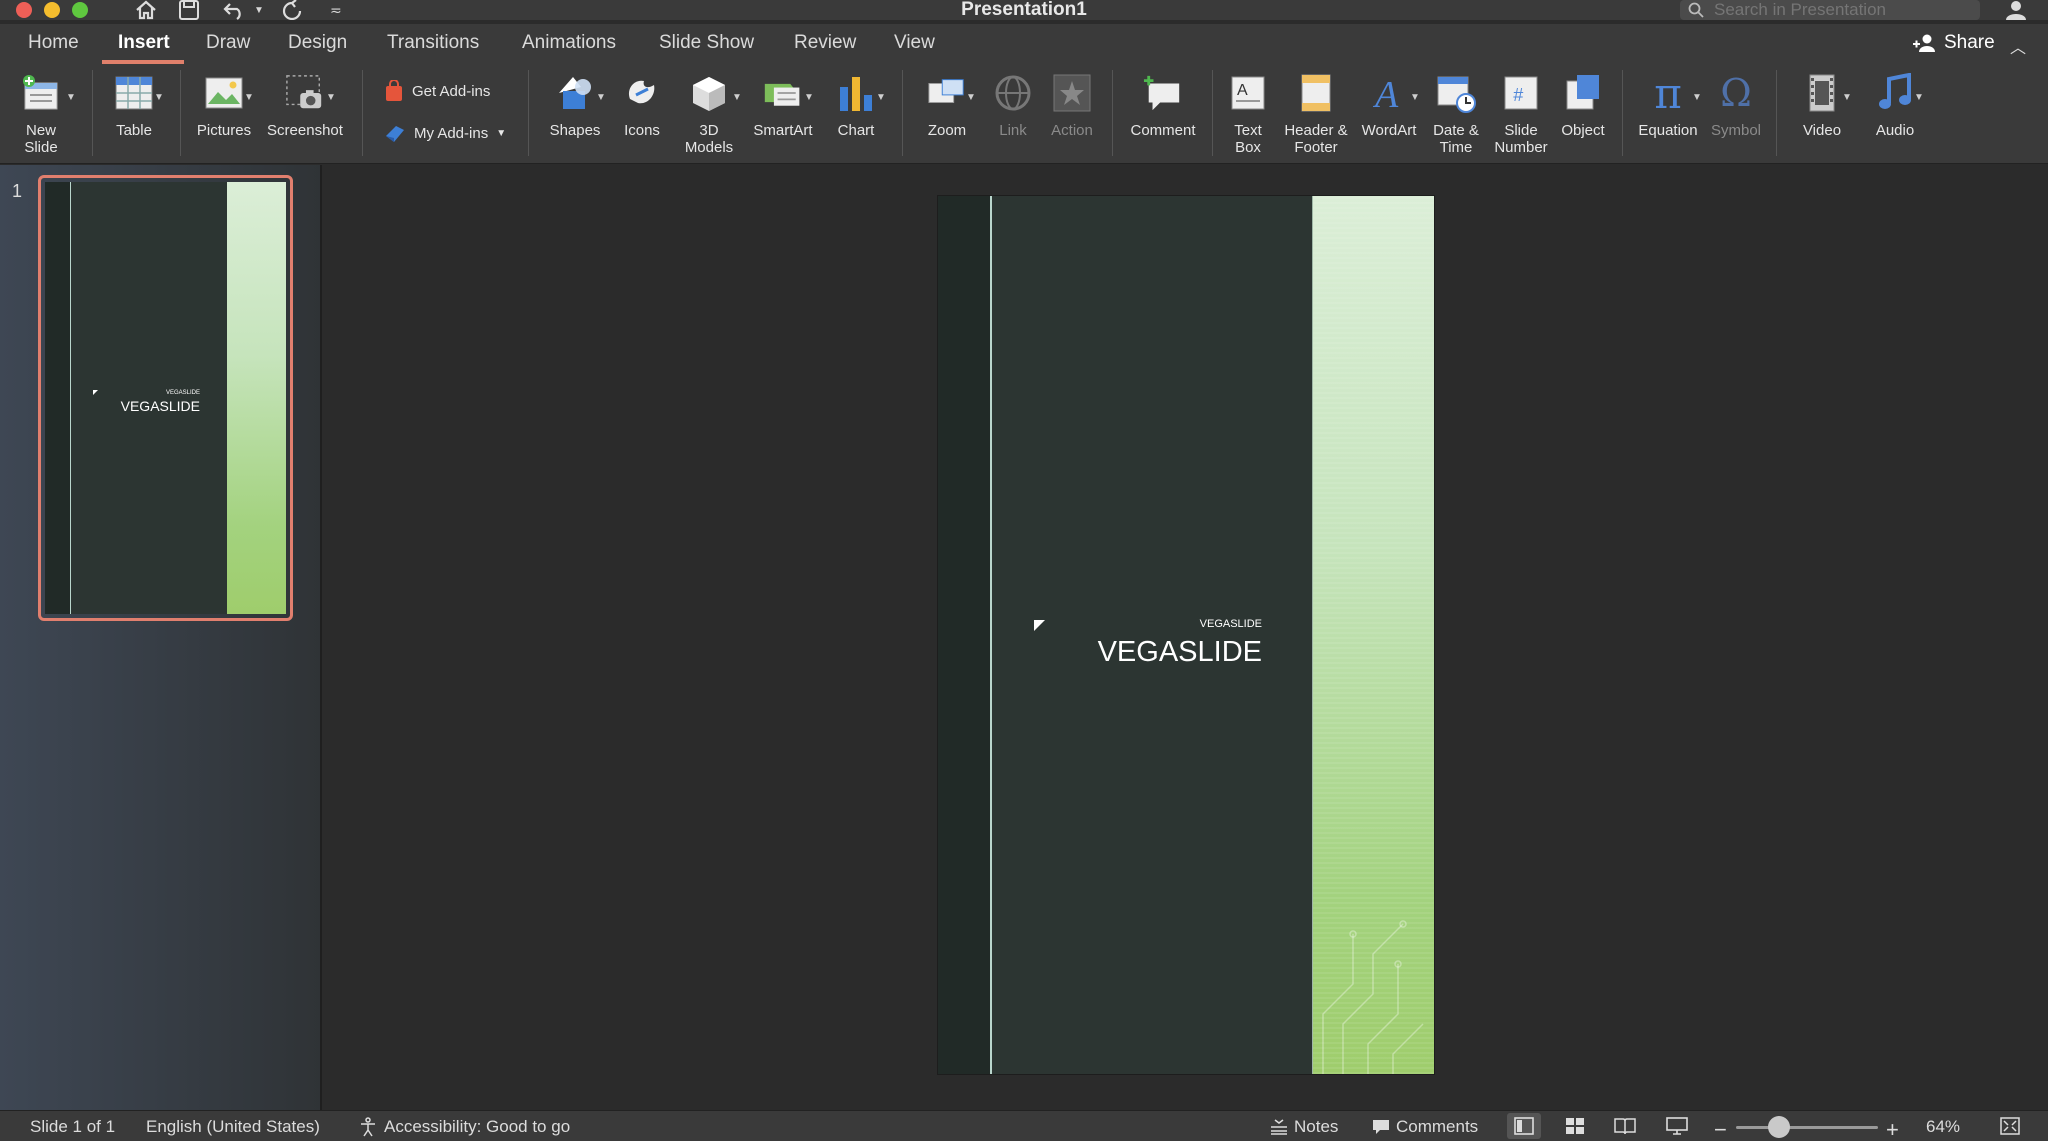  What do you see at coordinates (709, 114) in the screenshot?
I see `3d-models-button: 3D Models` at bounding box center [709, 114].